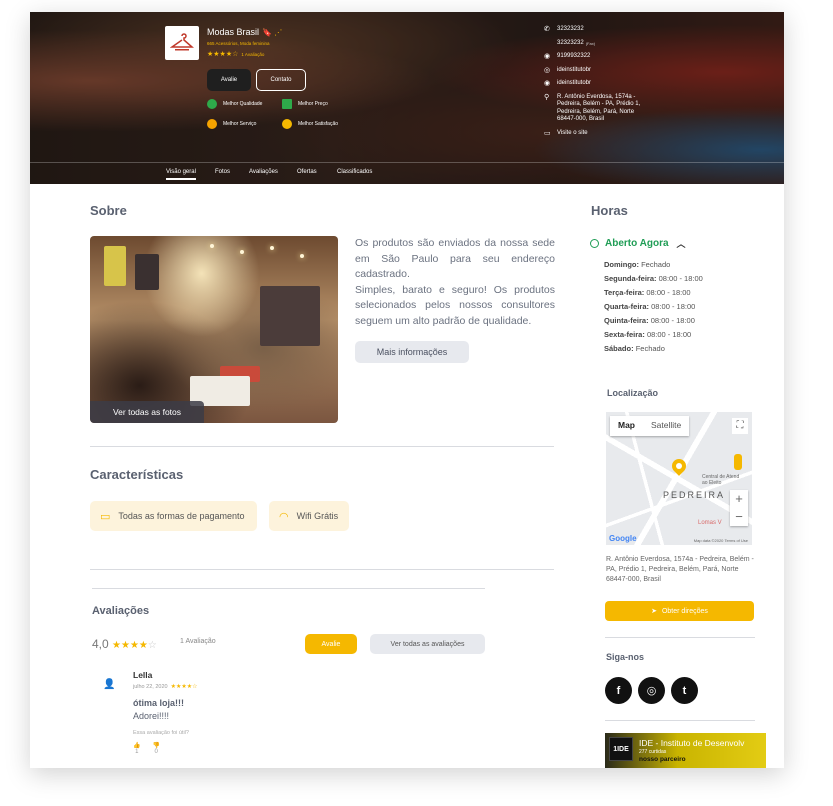 This screenshot has width=833, height=806. What do you see at coordinates (147, 412) in the screenshot?
I see `view-all-photos-button: Ver todas as fotos` at bounding box center [147, 412].